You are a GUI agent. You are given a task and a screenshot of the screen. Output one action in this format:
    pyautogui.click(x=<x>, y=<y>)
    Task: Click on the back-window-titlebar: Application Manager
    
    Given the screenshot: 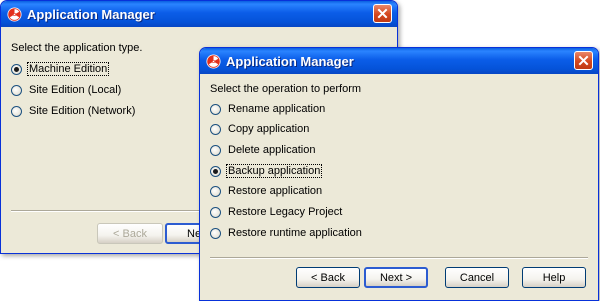 What is the action you would take?
    pyautogui.click(x=199, y=14)
    